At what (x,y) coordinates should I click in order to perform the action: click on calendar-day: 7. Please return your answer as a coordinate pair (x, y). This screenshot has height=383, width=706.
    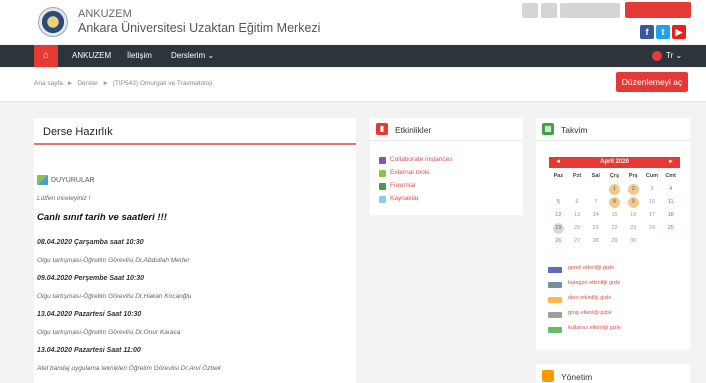
    Looking at the image, I should click on (595, 202).